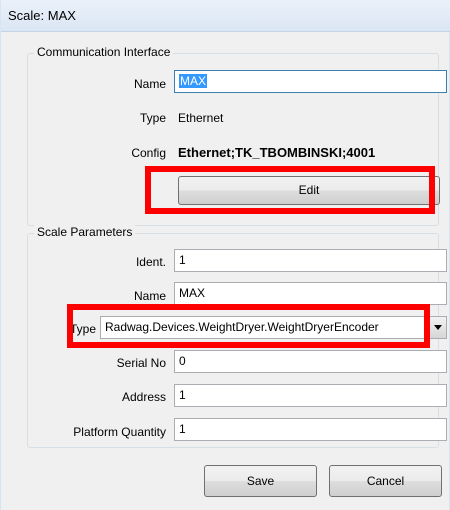  I want to click on address-label: Address, so click(143, 397).